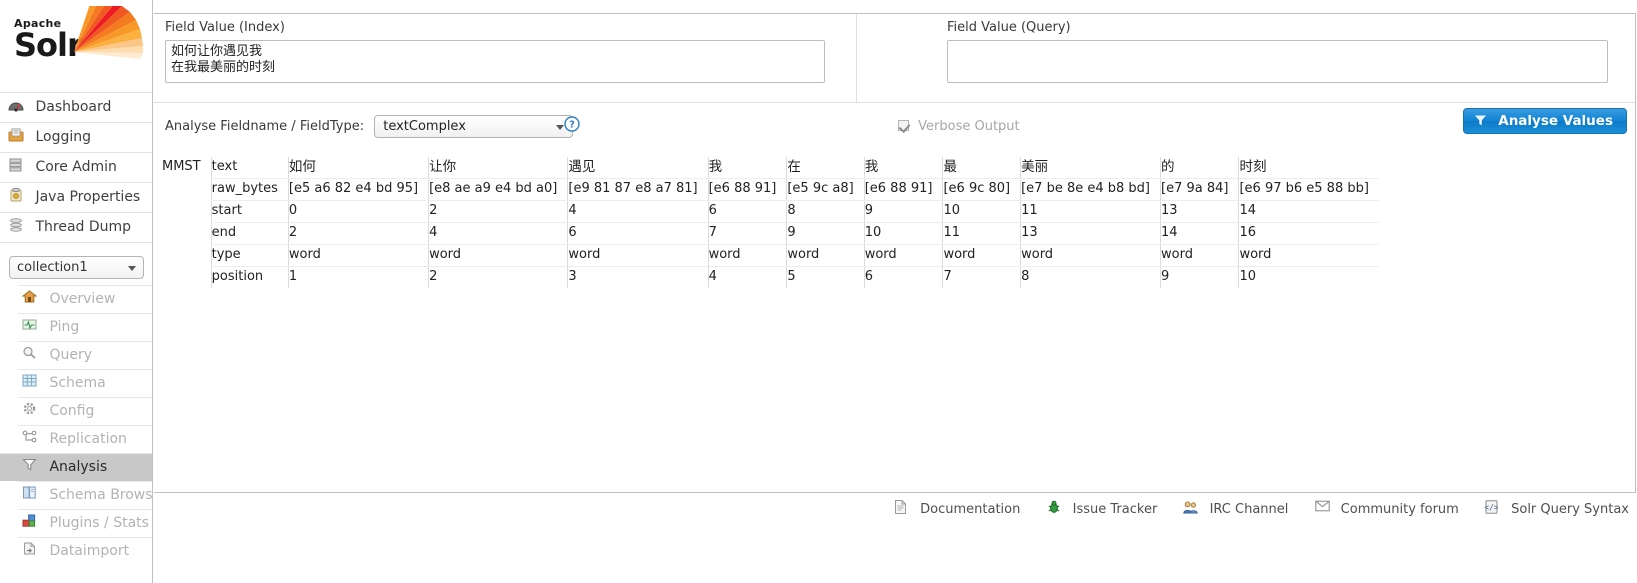 Image resolution: width=1637 pixels, height=583 pixels. I want to click on footer-link-irc-channel: IRC Channel, so click(1235, 509).